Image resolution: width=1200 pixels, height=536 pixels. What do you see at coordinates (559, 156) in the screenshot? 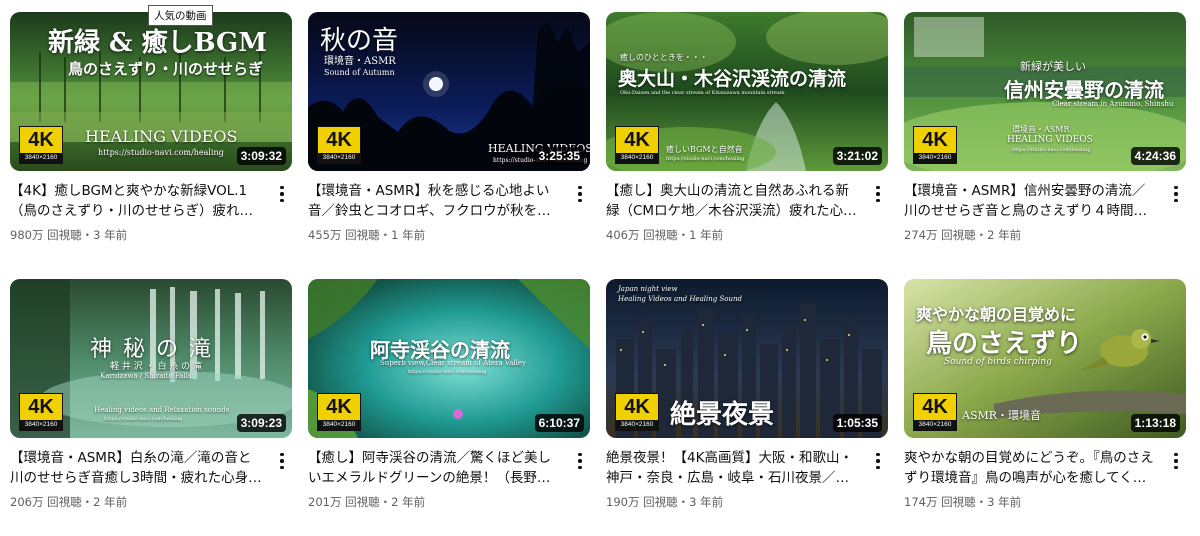
I see `duration-badge: 3:25:35` at bounding box center [559, 156].